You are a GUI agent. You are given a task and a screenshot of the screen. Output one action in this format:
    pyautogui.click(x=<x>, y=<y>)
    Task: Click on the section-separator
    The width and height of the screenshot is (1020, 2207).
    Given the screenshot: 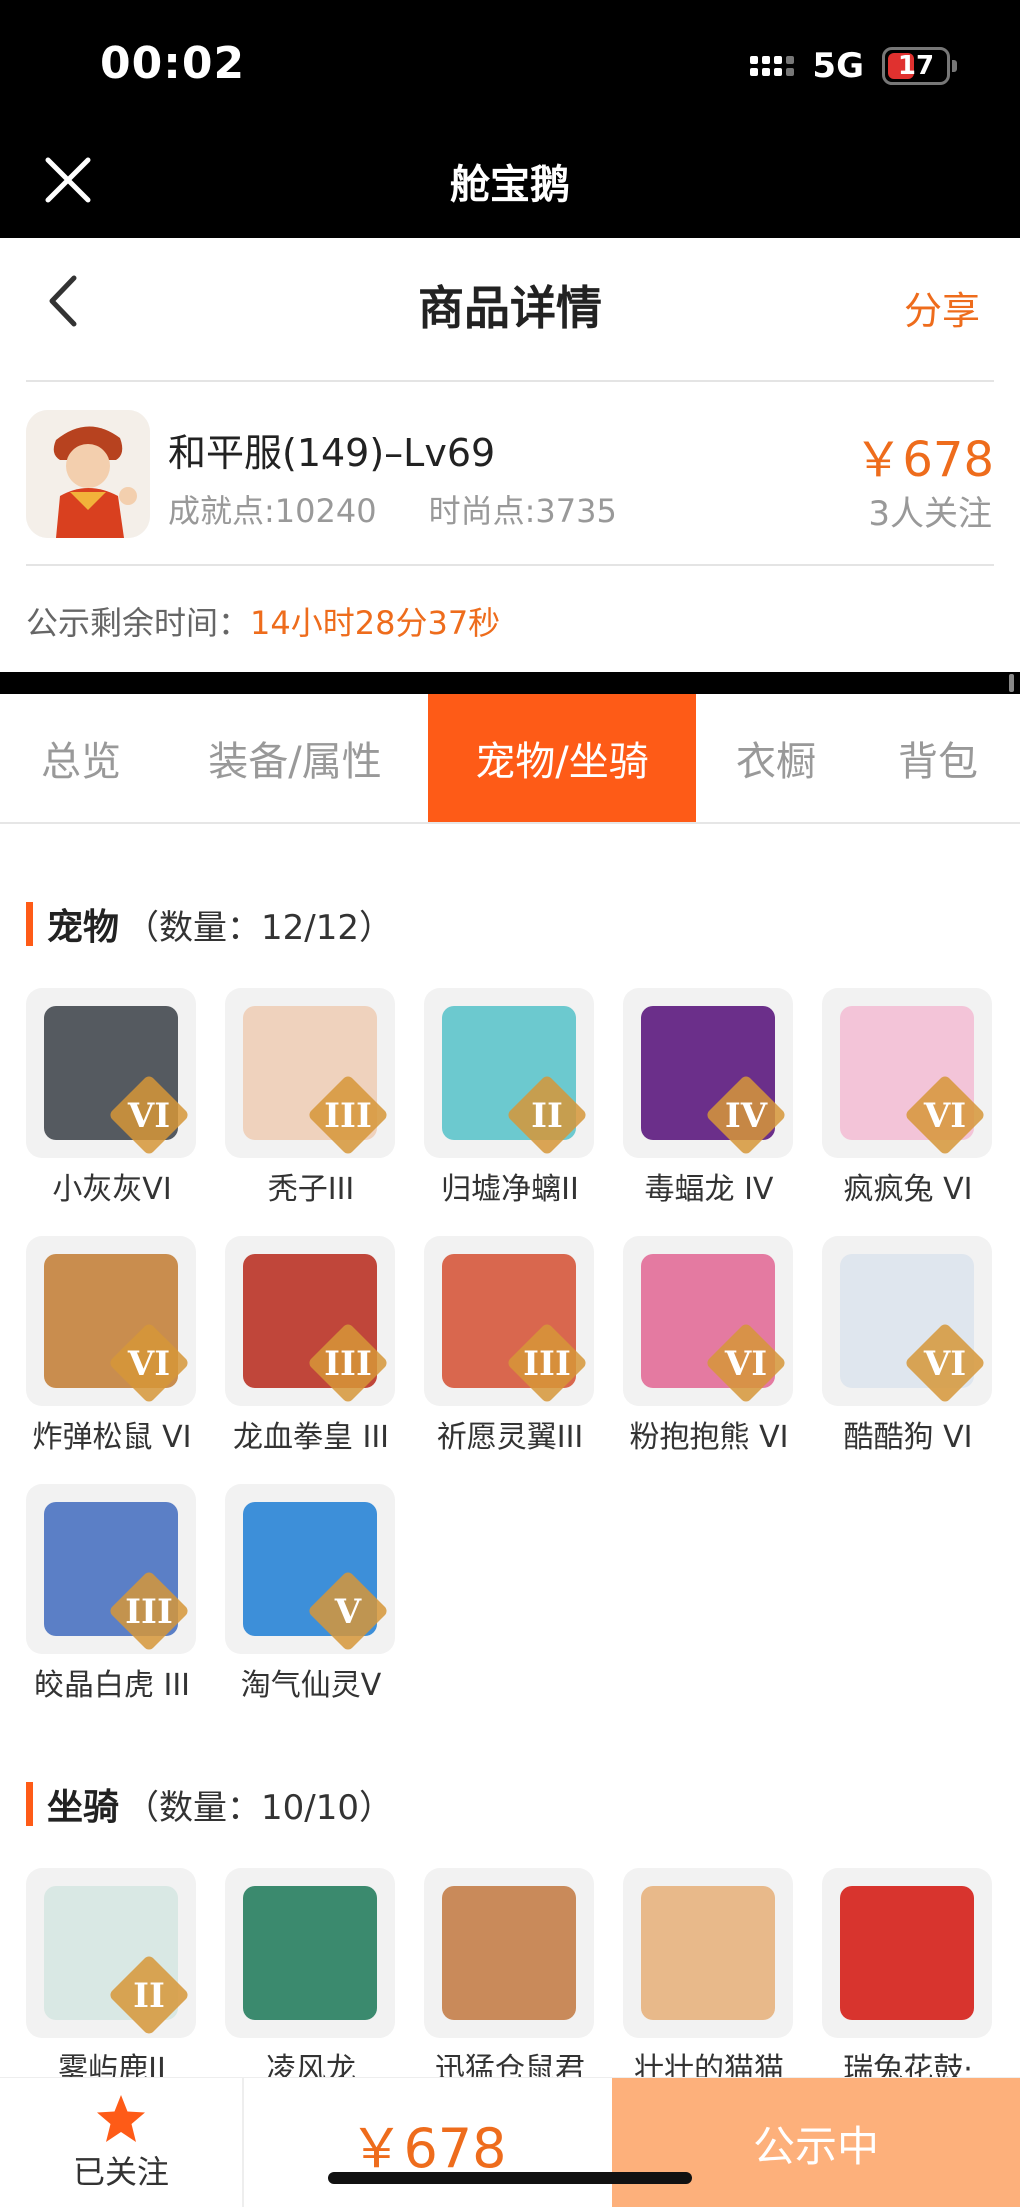 What is the action you would take?
    pyautogui.click(x=510, y=683)
    